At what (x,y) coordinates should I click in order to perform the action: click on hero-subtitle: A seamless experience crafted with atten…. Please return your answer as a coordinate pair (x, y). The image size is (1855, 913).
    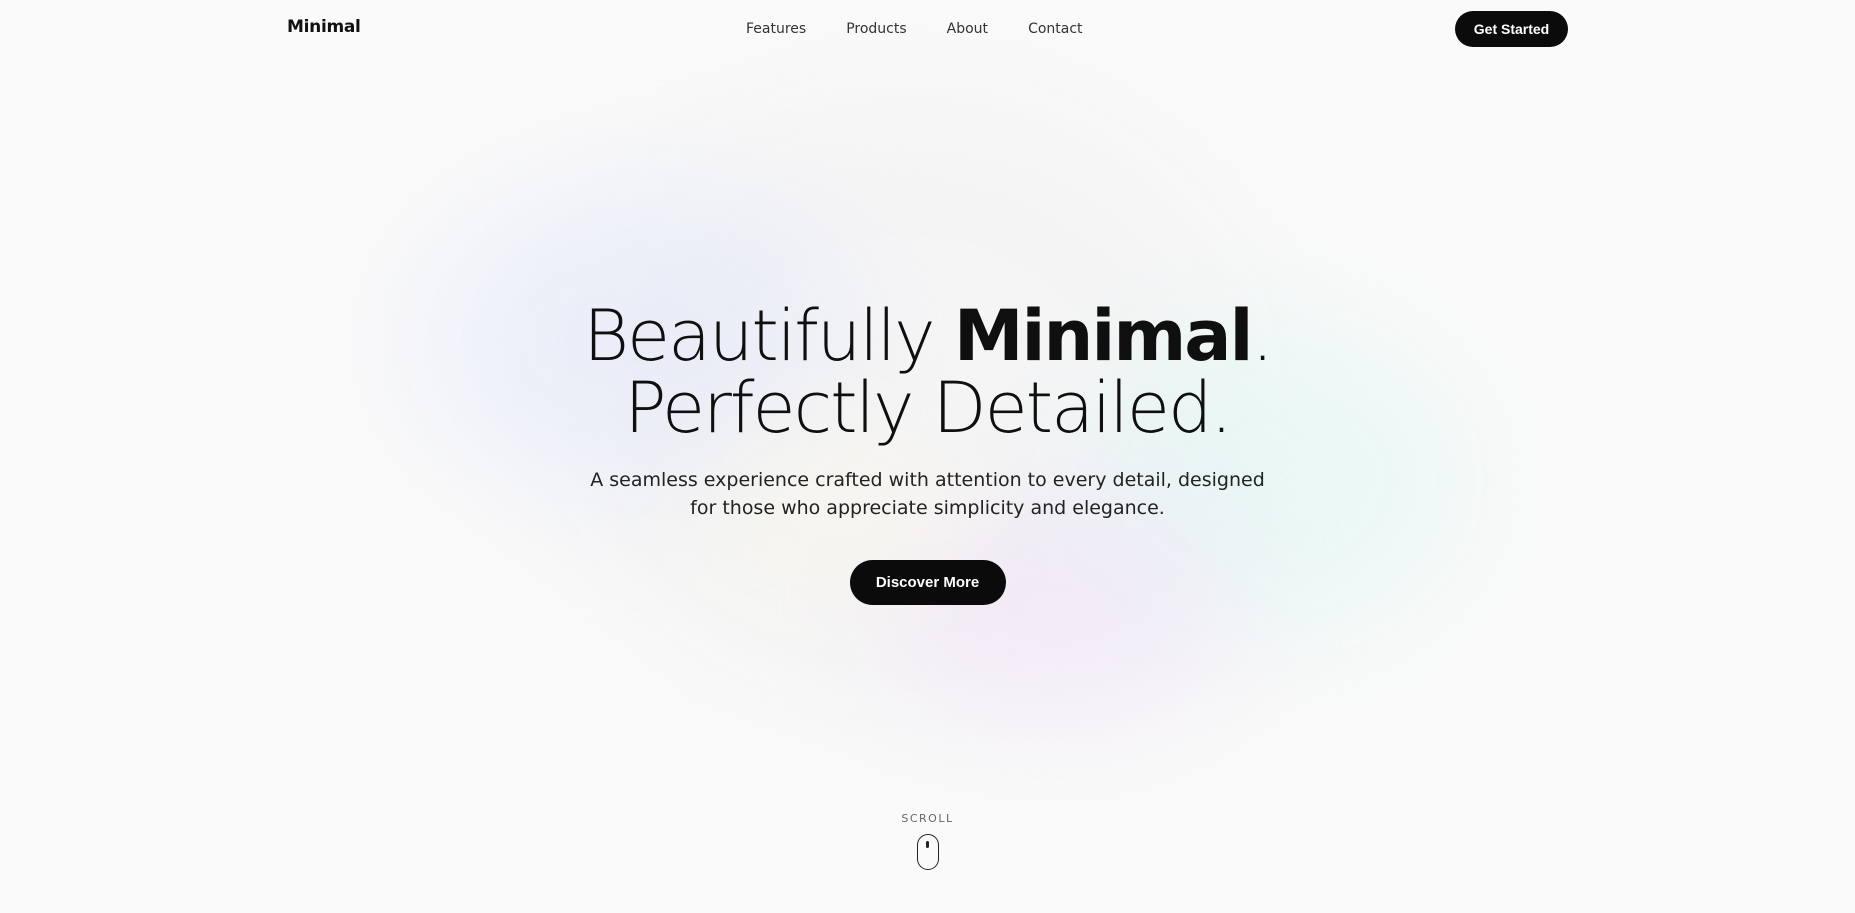
    Looking at the image, I should click on (927, 494).